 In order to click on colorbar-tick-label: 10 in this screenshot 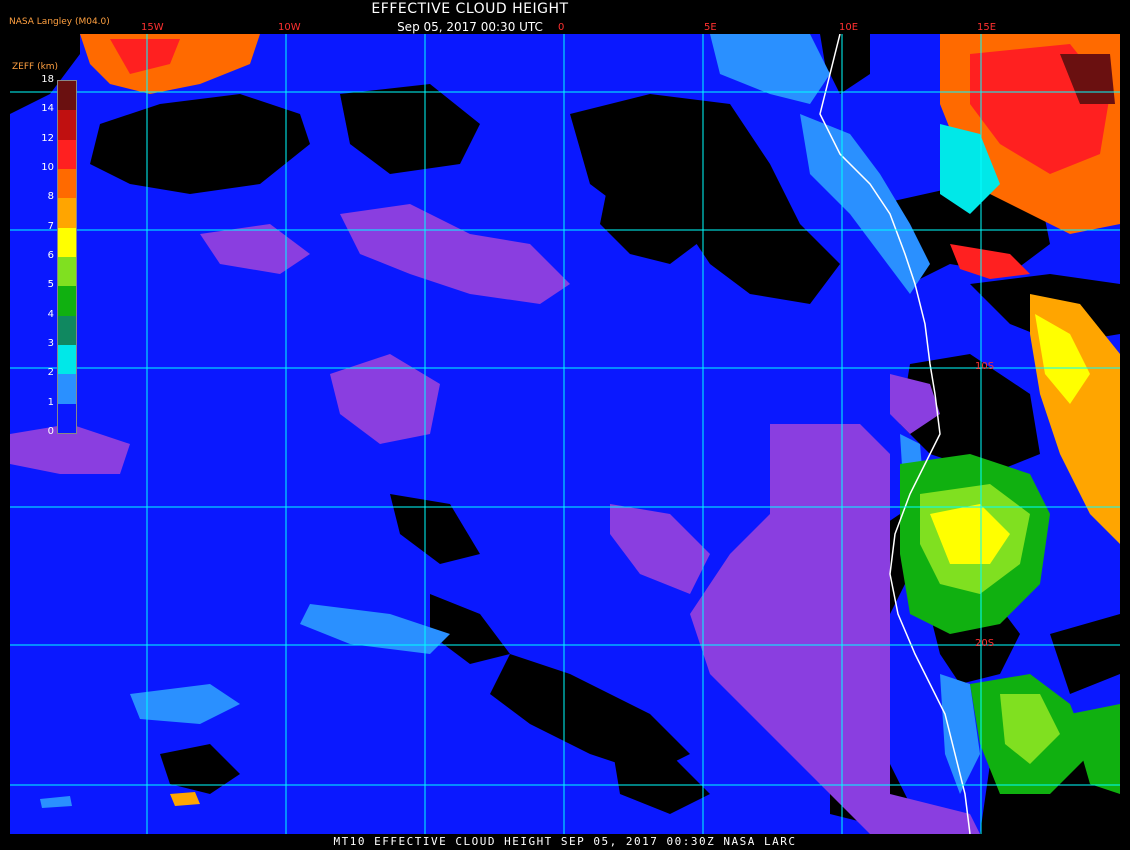, I will do `click(47, 167)`.